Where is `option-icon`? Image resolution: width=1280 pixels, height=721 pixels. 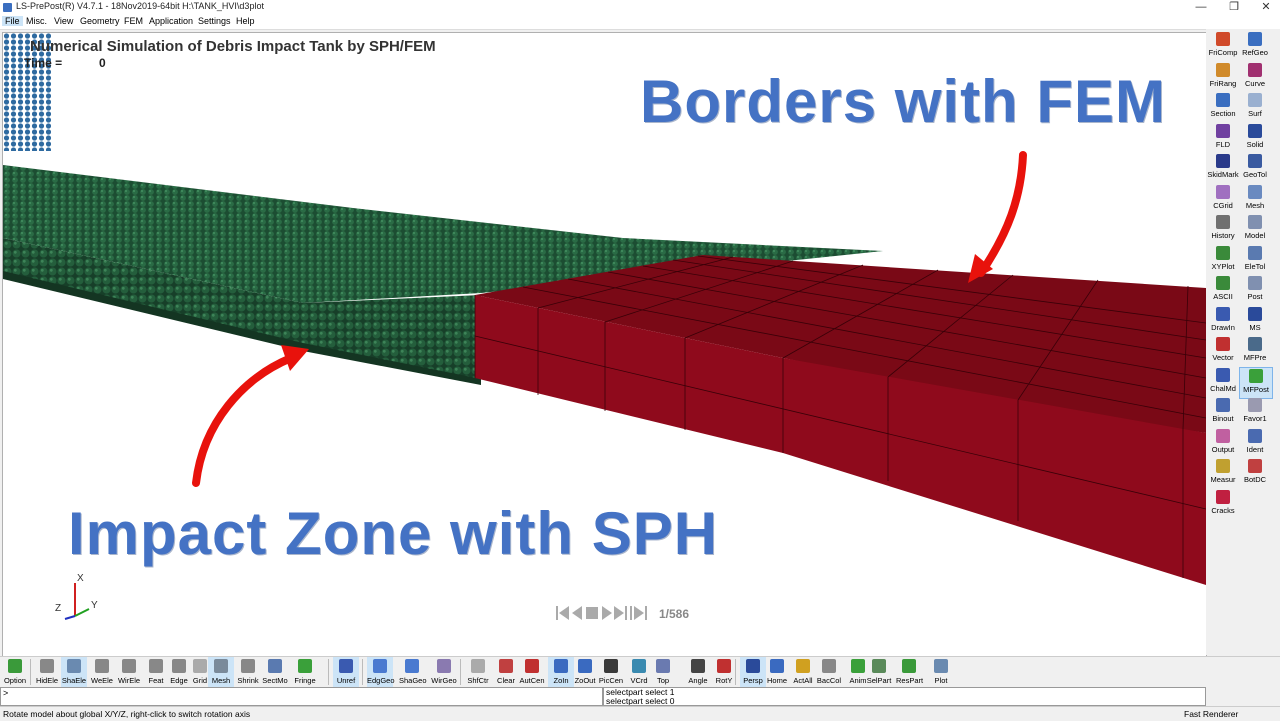
option-icon is located at coordinates (15, 666).